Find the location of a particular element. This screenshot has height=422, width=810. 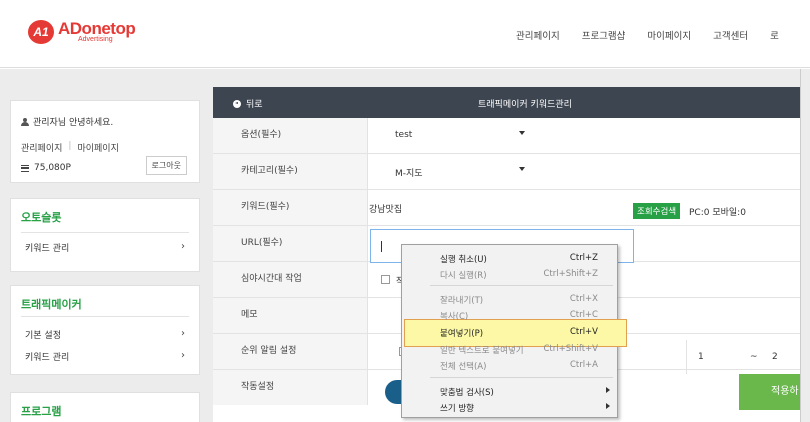

rank-alert-label: 순위 알림 설정 is located at coordinates (290, 351).